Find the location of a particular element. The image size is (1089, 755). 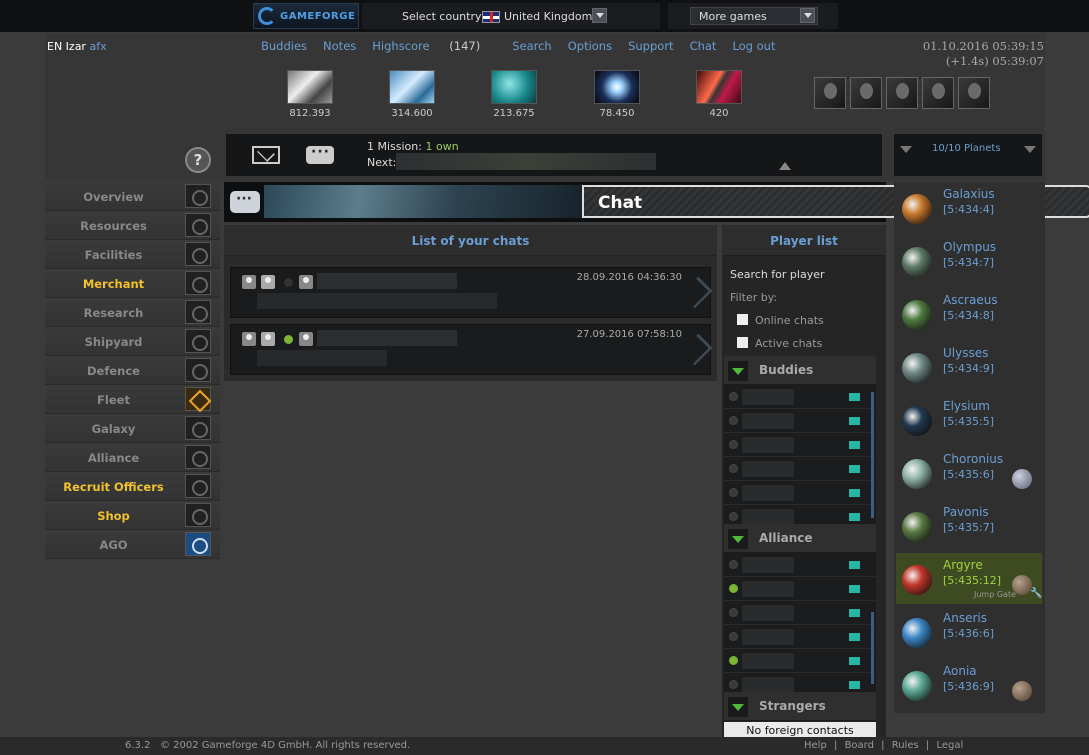

nav-support: Support is located at coordinates (650, 46).